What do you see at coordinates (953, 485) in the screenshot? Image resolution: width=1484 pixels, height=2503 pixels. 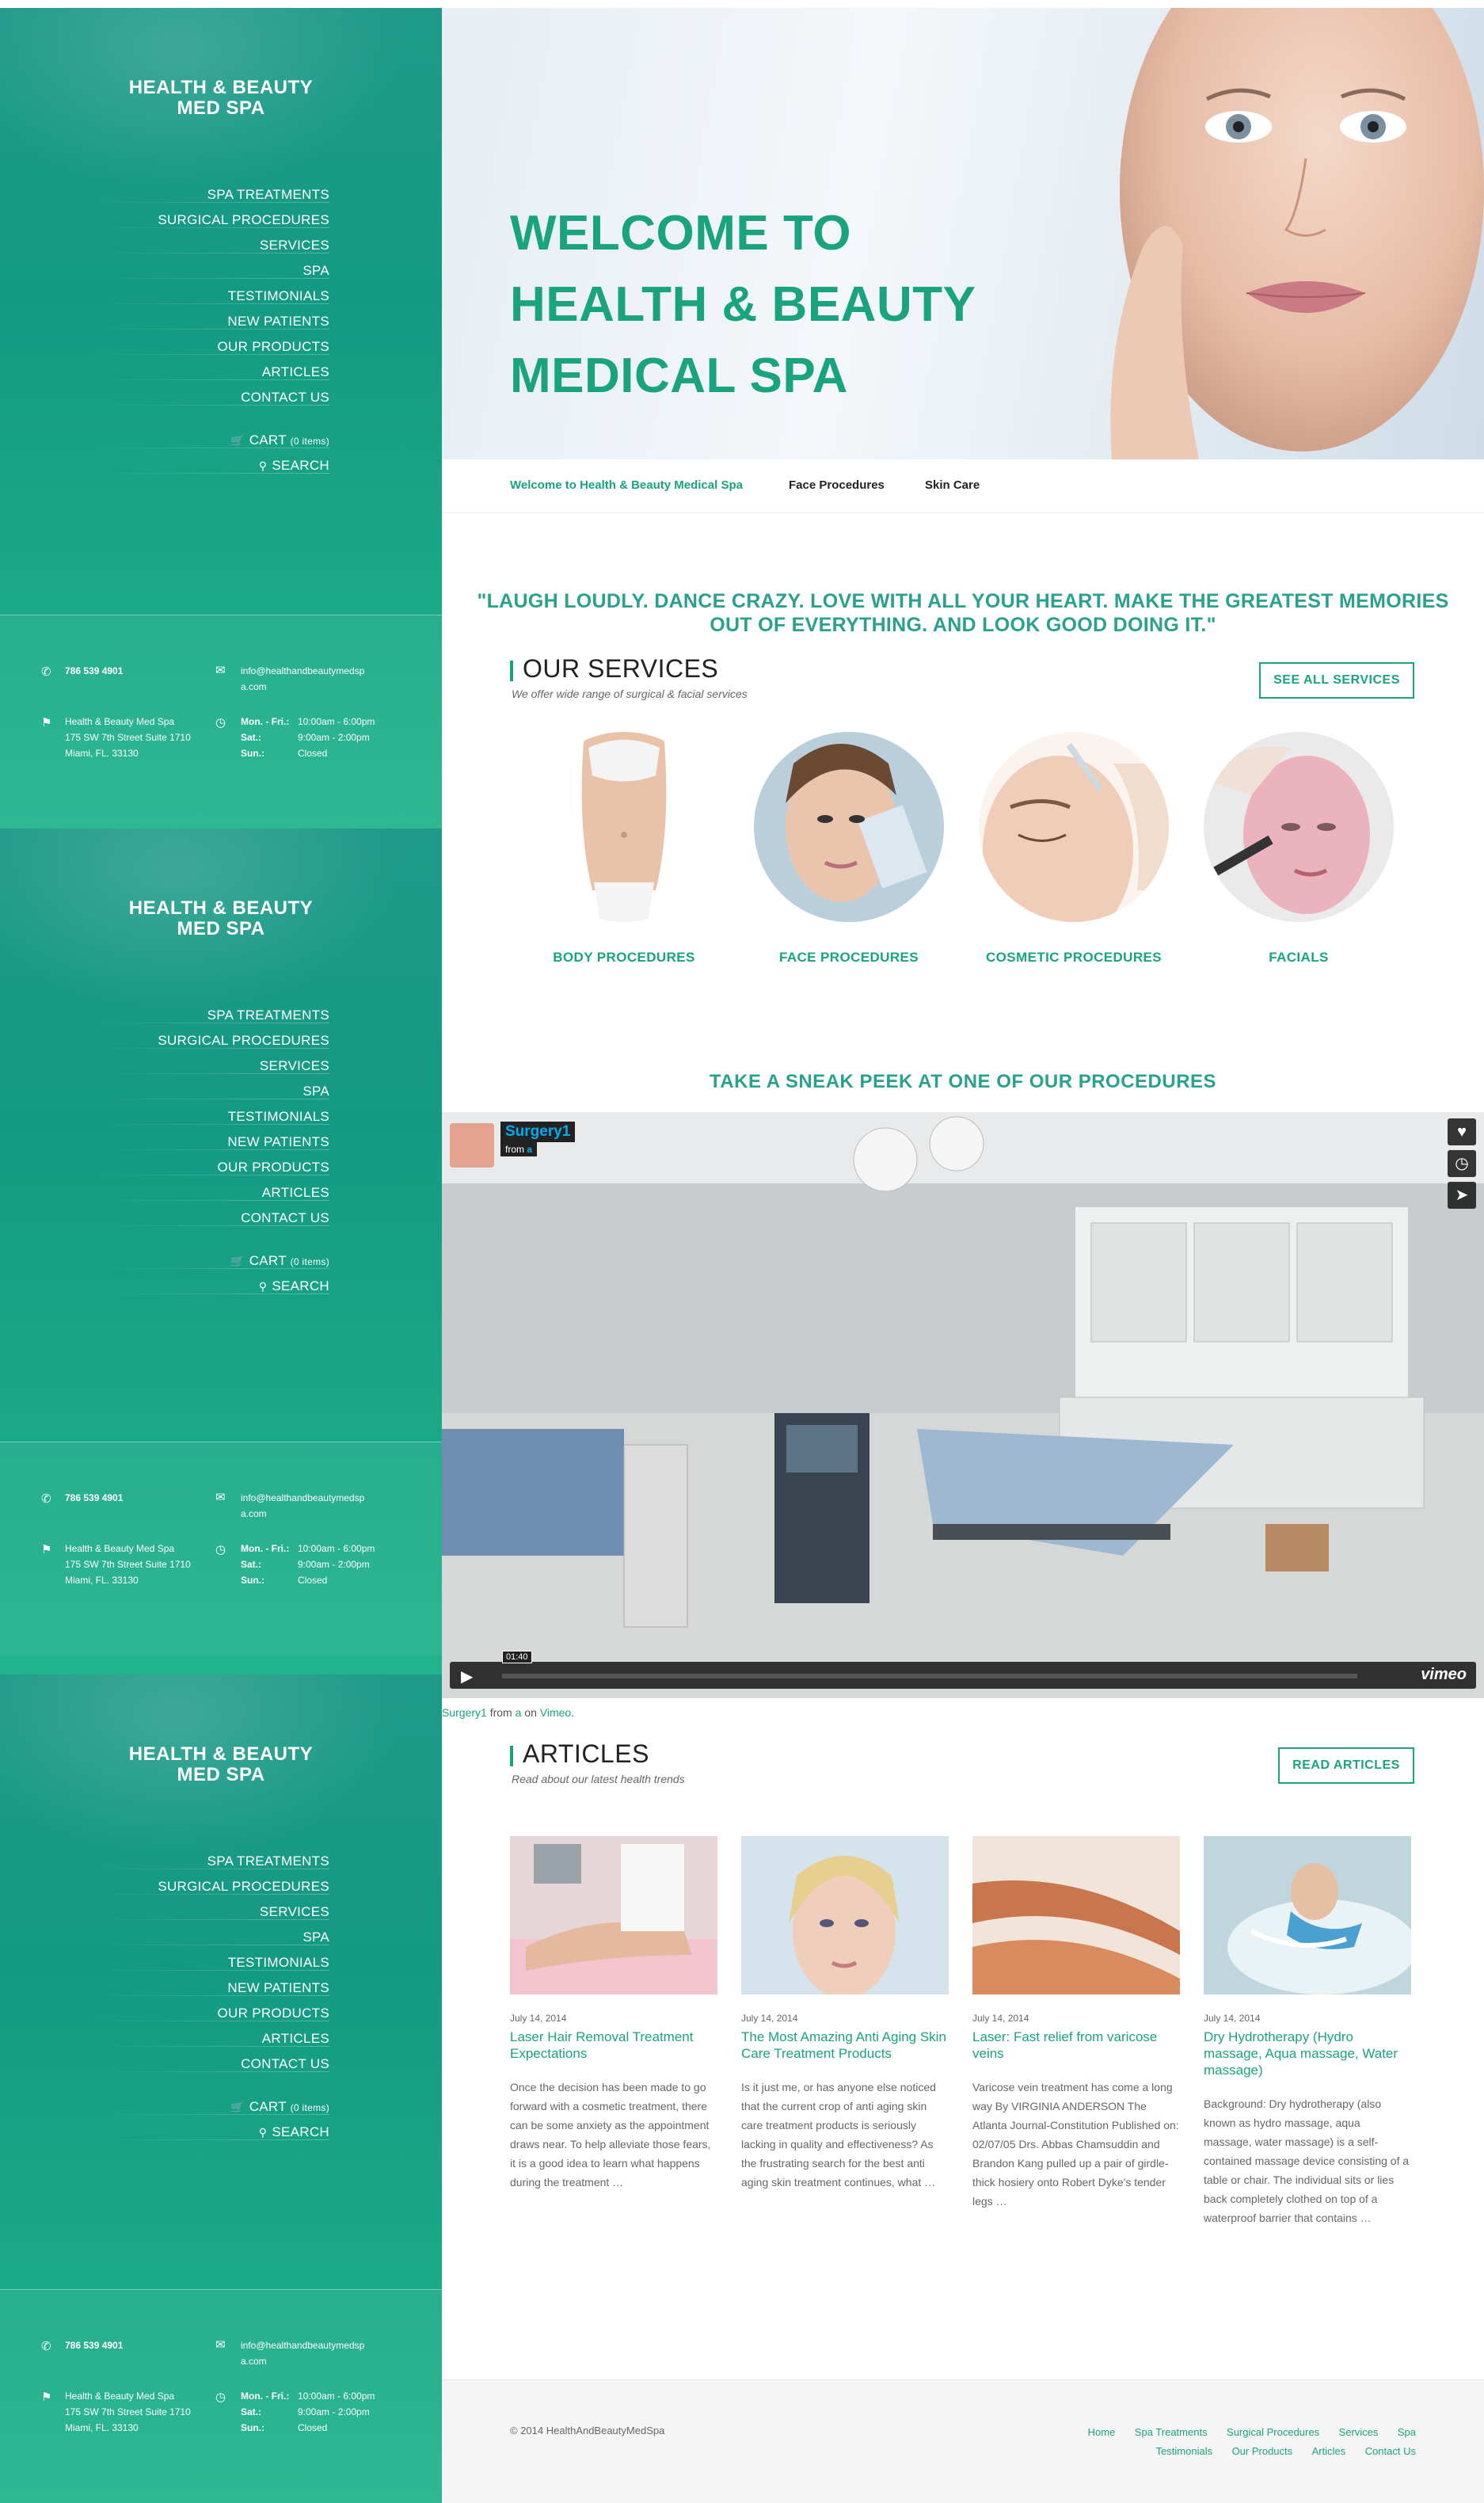 I see `tab-skin-care: Skin Care` at bounding box center [953, 485].